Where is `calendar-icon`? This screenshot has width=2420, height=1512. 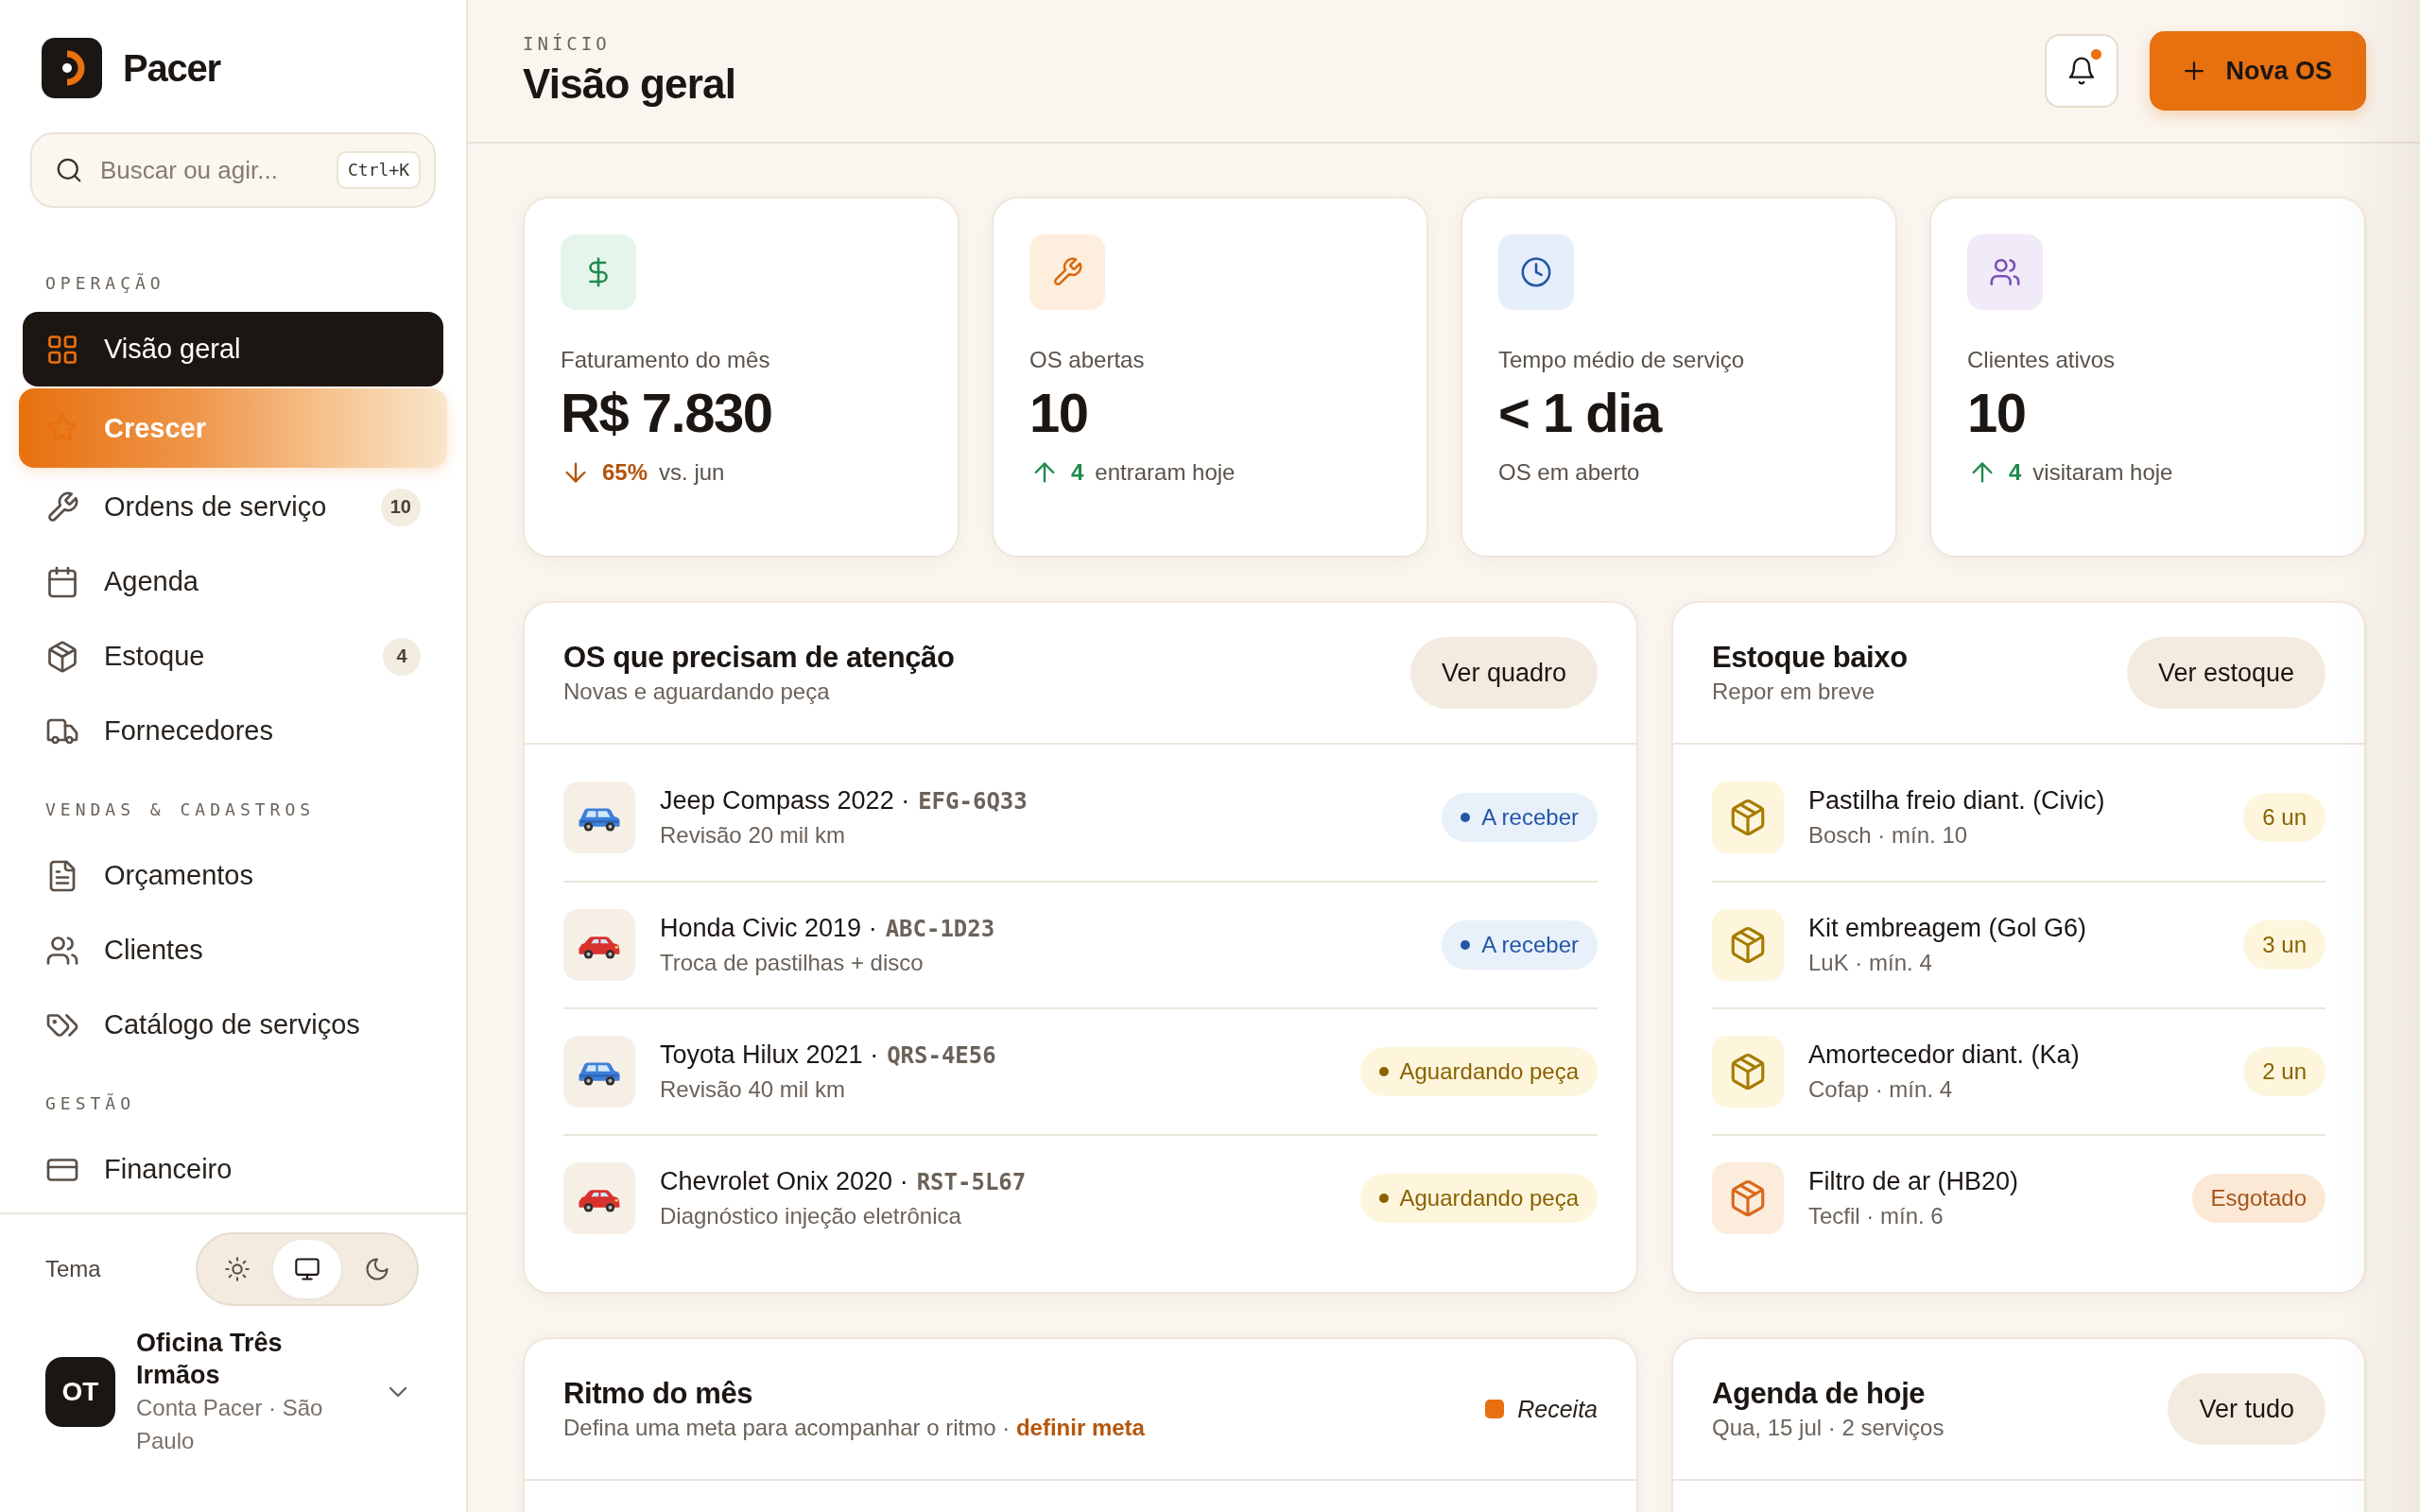 calendar-icon is located at coordinates (62, 581).